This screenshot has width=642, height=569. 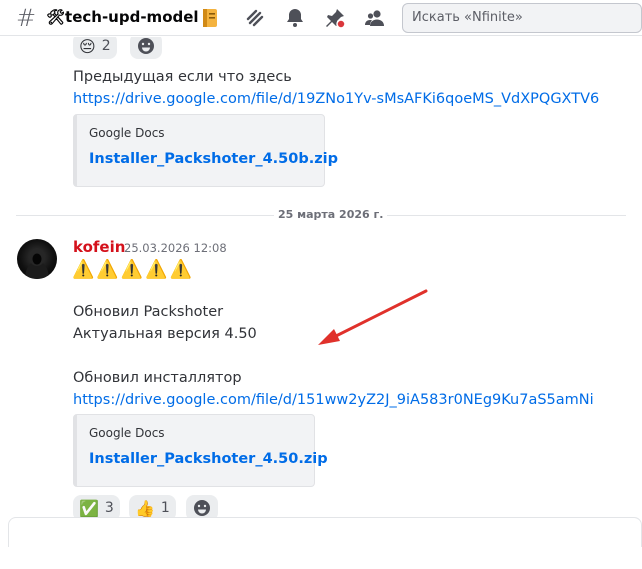 What do you see at coordinates (321, 18) in the screenshot?
I see `channel-header: # 🛠tech-upd-model Искать «Nfinite»` at bounding box center [321, 18].